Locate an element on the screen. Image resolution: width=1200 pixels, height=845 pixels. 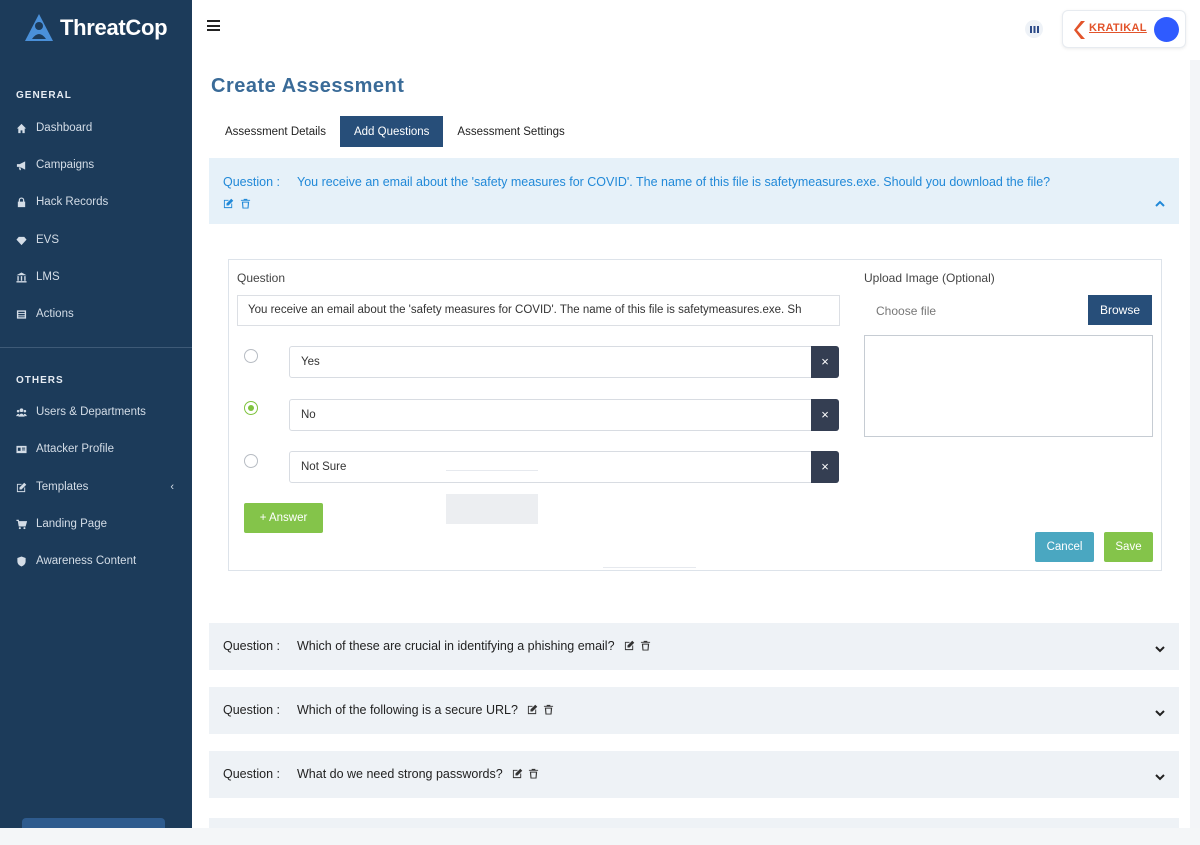
sidebar-section-others: OTHERS is located at coordinates (40, 380).